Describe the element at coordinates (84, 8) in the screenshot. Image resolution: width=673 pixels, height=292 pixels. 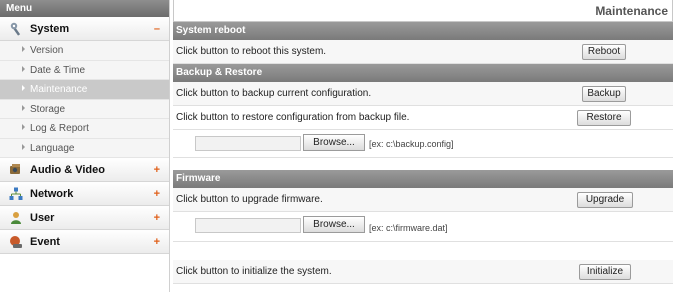
I see `menu-header: Menu` at that location.